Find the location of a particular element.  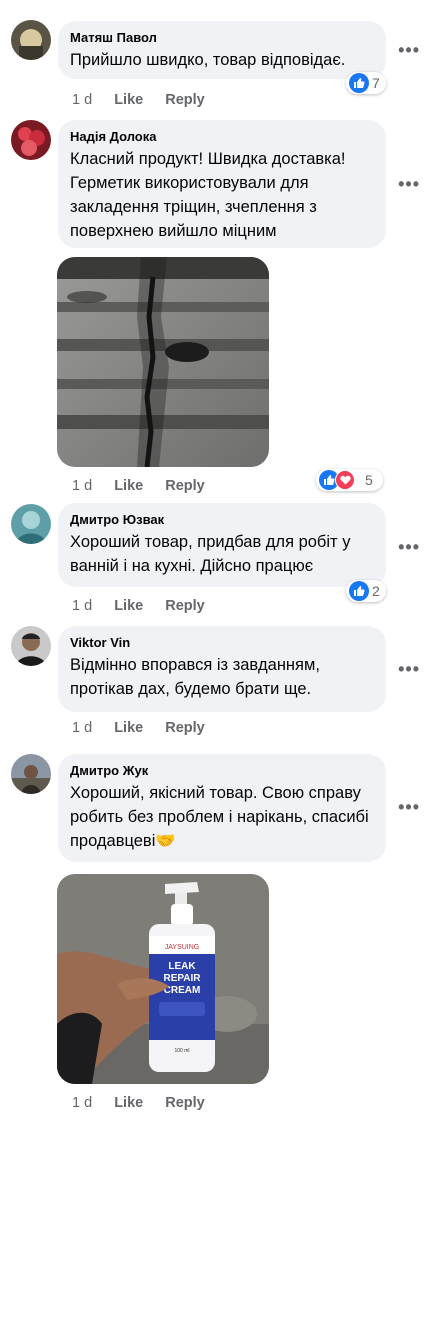

product-photo: JAYSUING LEAK REPAIR CREAM 100 ml is located at coordinates (163, 979).